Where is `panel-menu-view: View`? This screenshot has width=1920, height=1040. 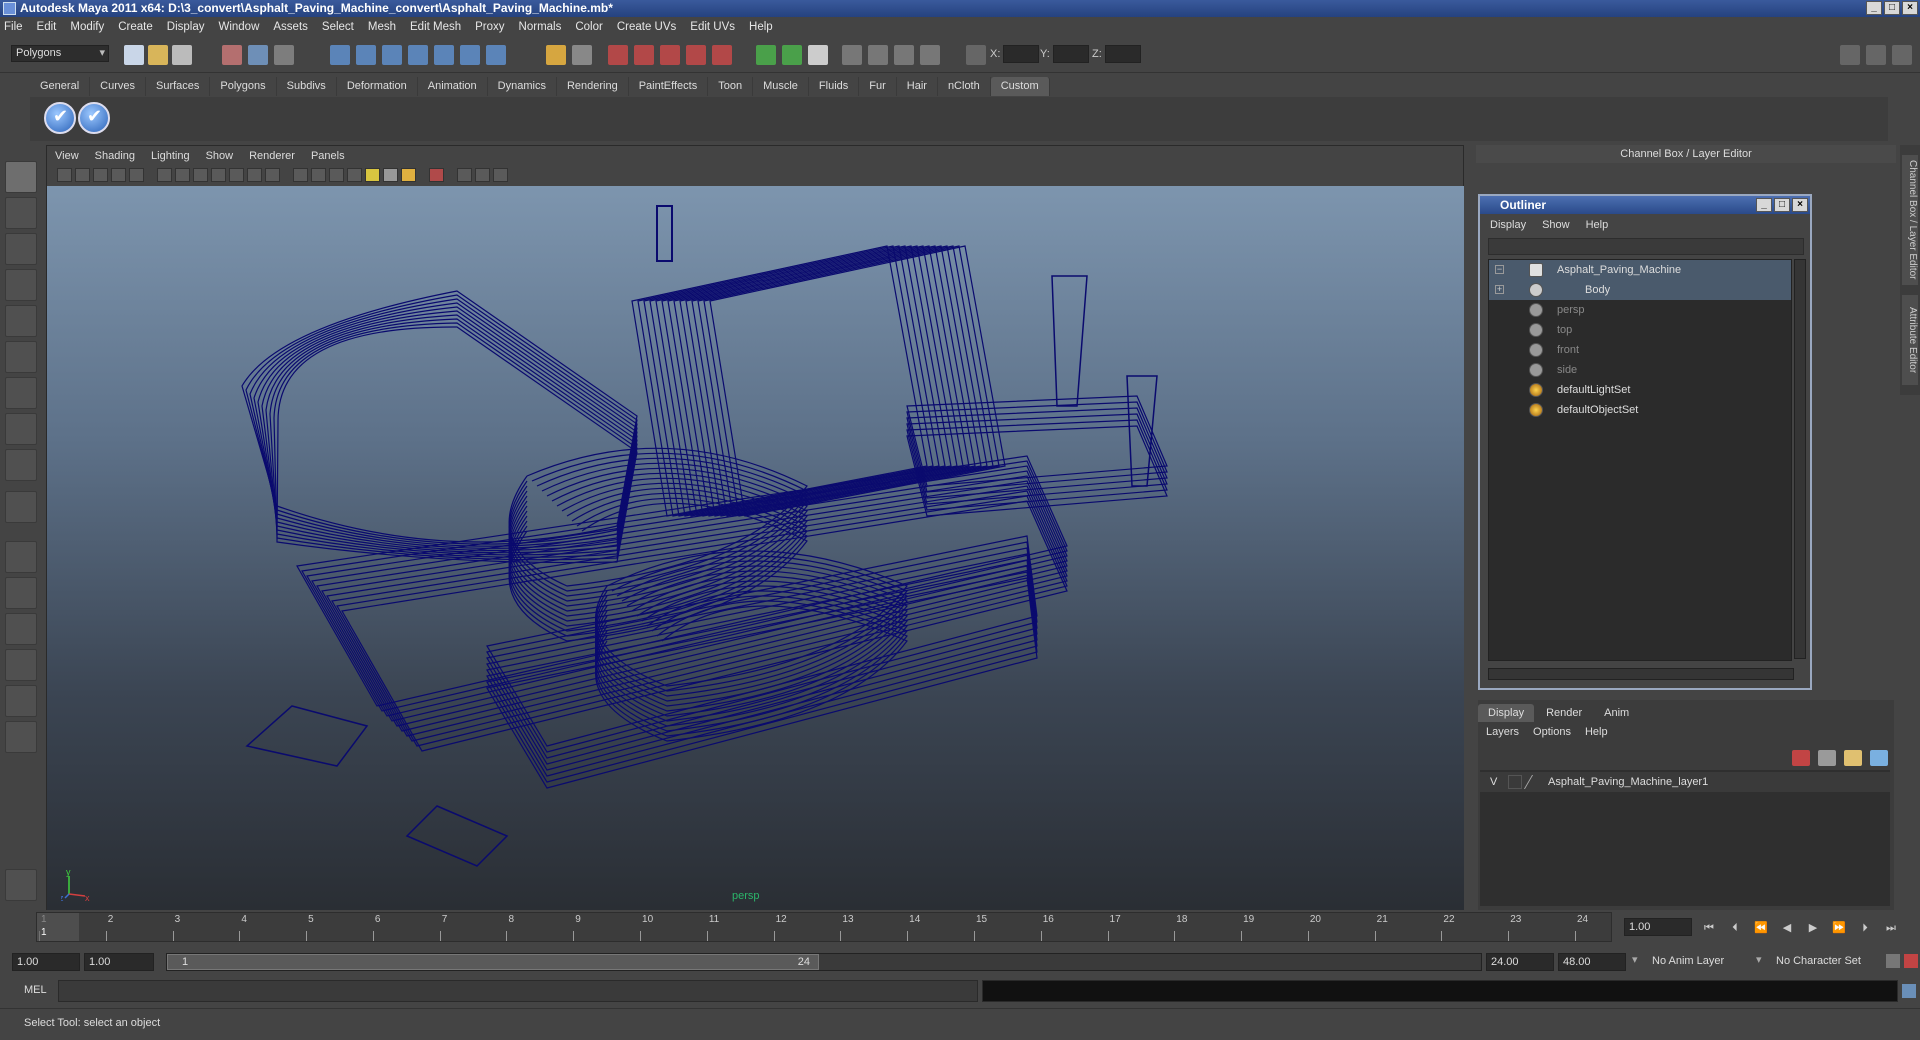 panel-menu-view: View is located at coordinates (67, 156).